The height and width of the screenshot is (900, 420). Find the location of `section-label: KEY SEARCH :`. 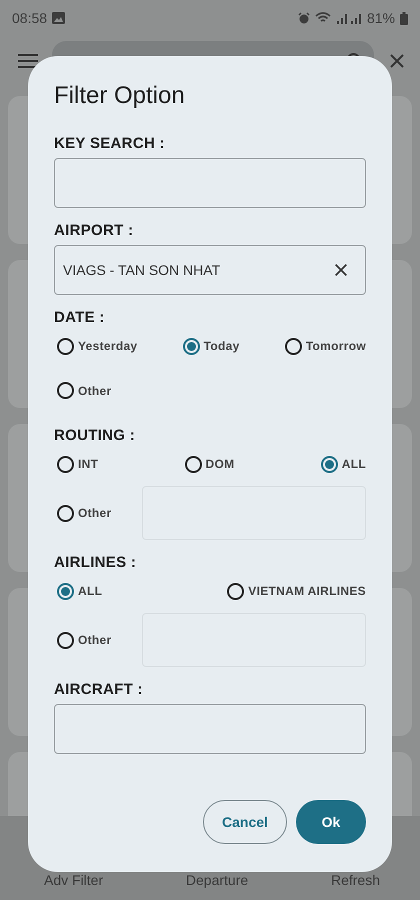

section-label: KEY SEARCH : is located at coordinates (110, 143).